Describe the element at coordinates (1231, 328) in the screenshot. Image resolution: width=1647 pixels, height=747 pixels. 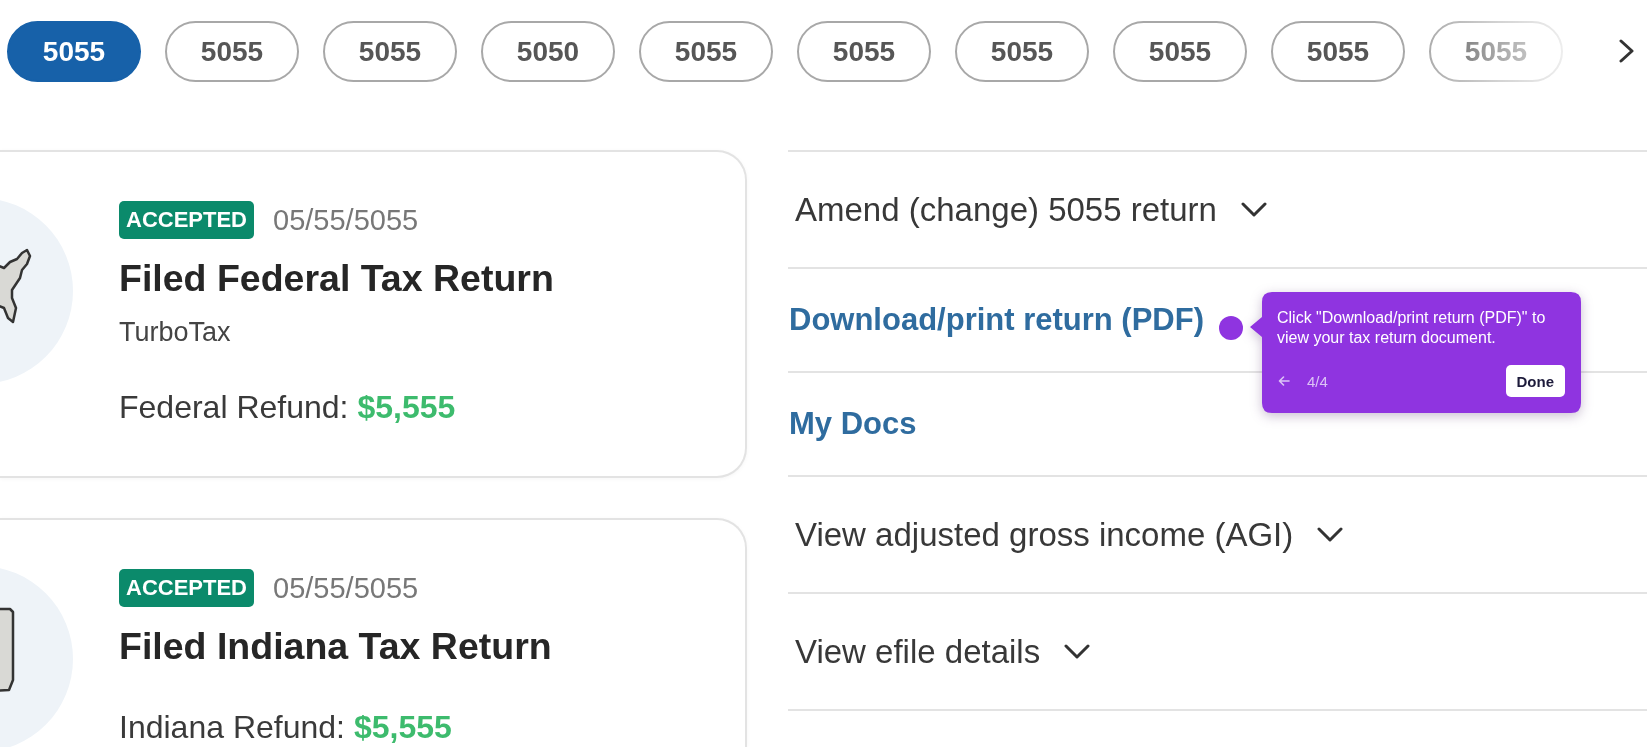
I see `hotspot-dot-icon` at that location.